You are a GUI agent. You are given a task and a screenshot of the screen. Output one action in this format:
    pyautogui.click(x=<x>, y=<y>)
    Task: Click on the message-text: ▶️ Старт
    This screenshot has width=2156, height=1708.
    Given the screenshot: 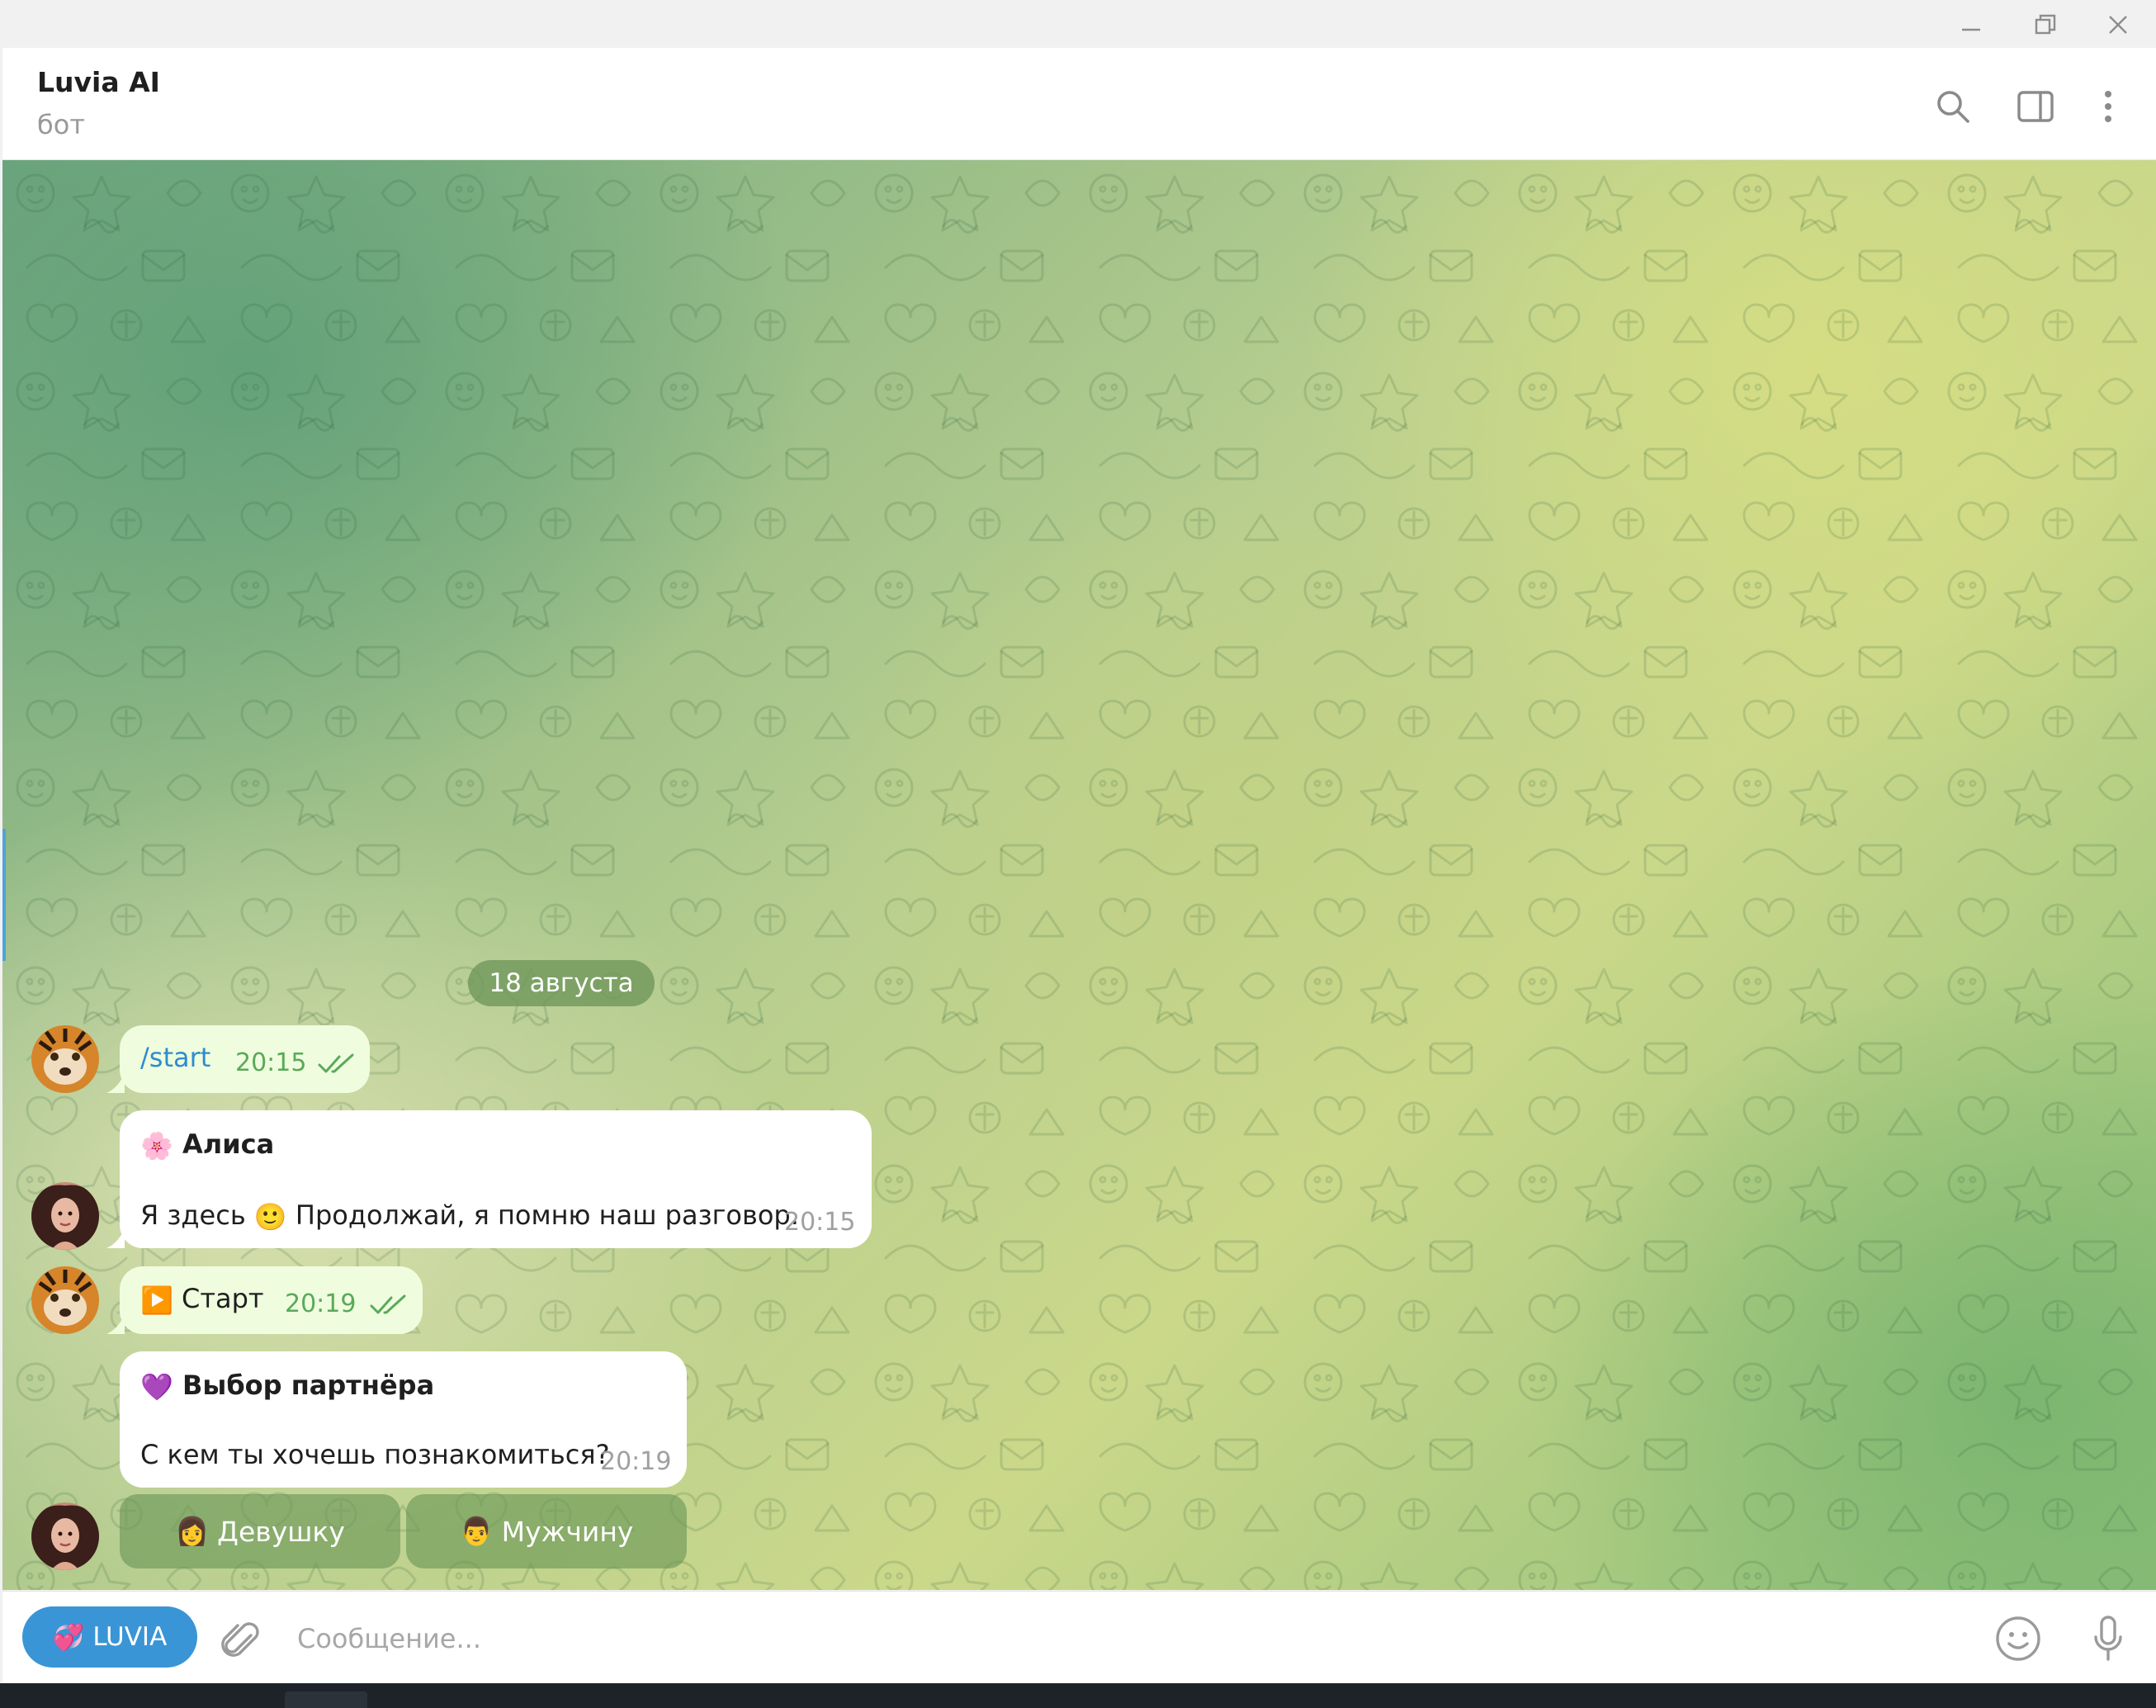 What is the action you would take?
    pyautogui.click(x=202, y=1299)
    